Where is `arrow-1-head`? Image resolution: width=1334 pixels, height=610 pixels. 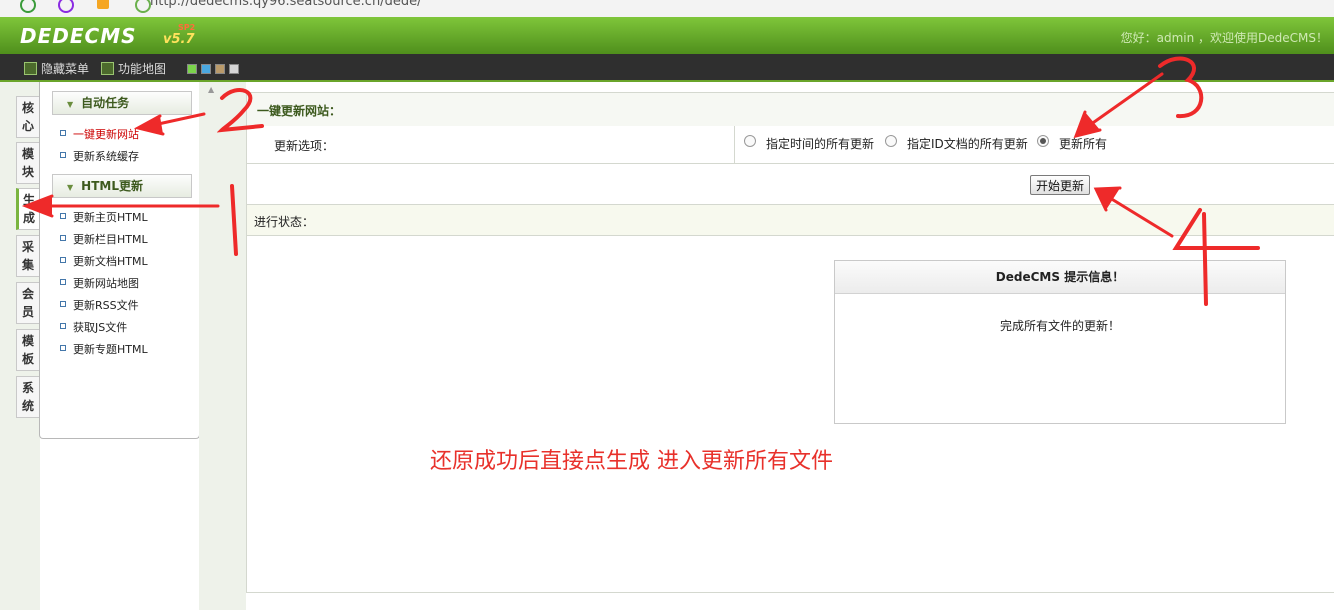 arrow-1-head is located at coordinates (37, 206).